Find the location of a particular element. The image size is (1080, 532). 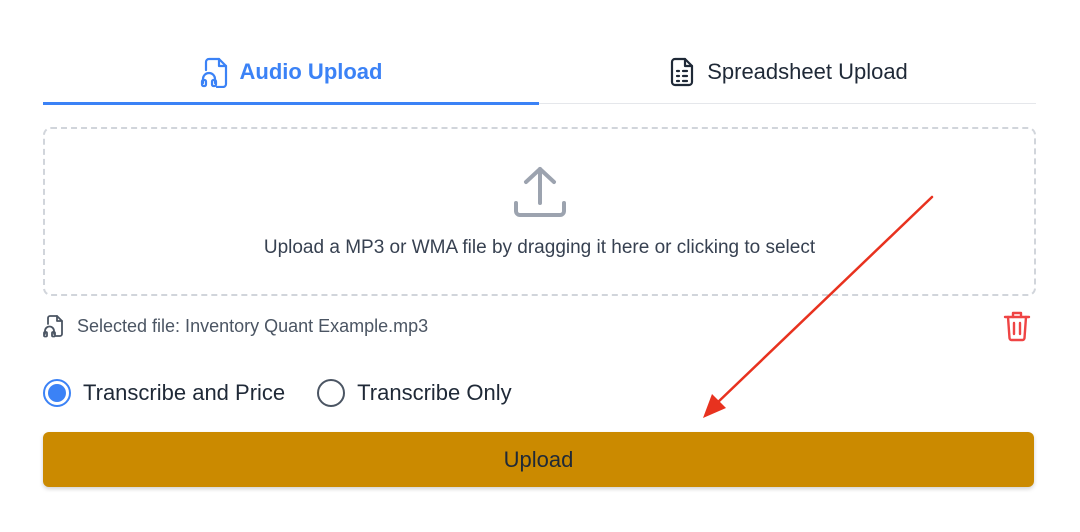

delete-file-button is located at coordinates (1017, 326).